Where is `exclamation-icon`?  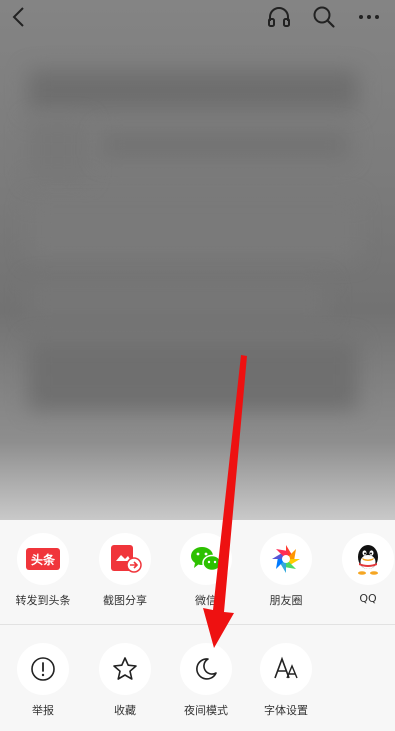
exclamation-icon is located at coordinates (43, 669).